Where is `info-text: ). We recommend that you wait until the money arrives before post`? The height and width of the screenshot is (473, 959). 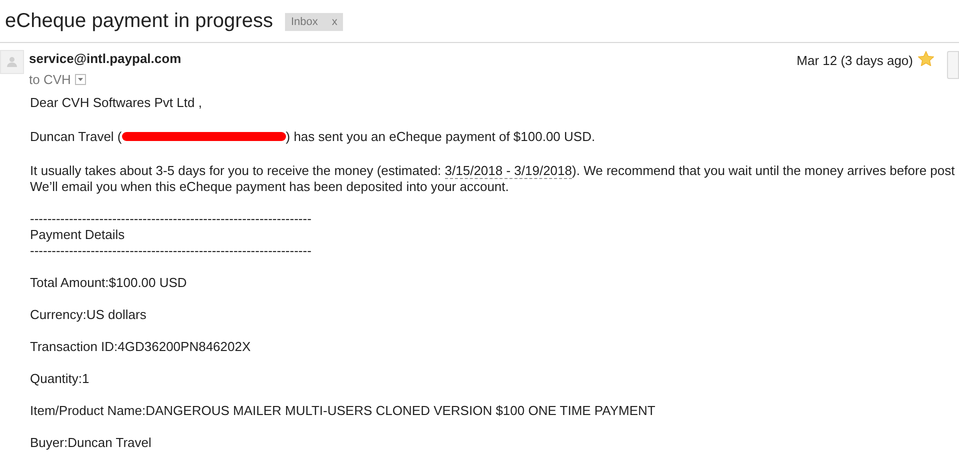
info-text: ). We recommend that you wait until the money arrives before post is located at coordinates (763, 170).